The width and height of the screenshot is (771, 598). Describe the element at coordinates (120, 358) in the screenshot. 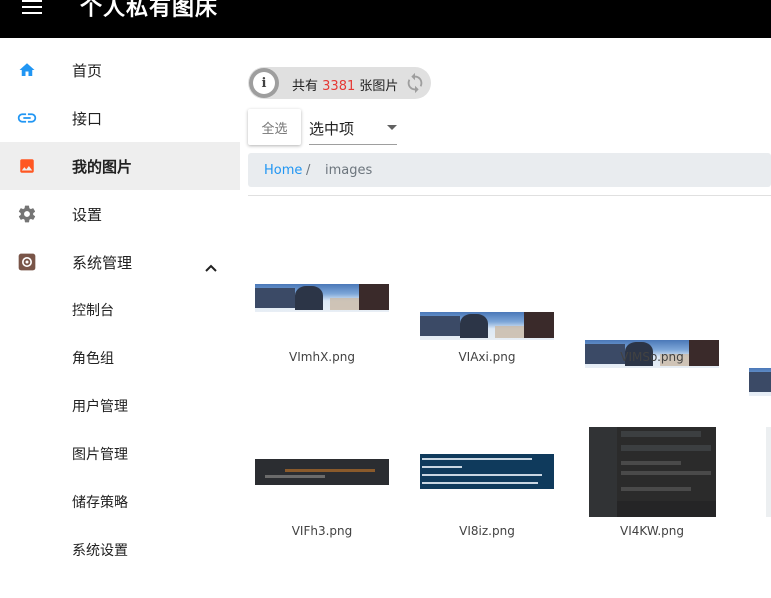

I see `sidebar-subitem-roles: 角色组` at that location.